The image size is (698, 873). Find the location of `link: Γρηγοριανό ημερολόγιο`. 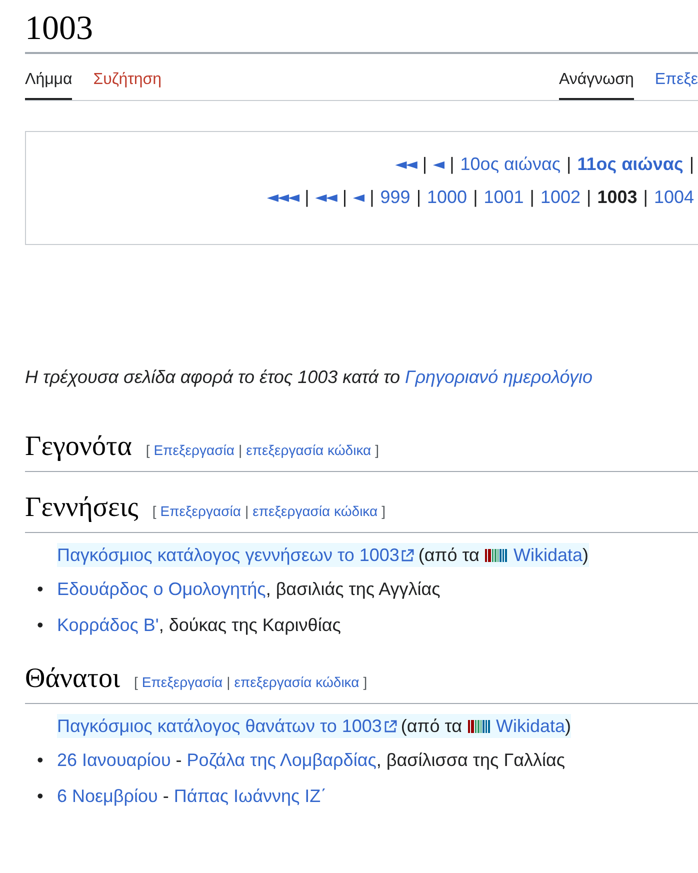

link: Γρηγοριανό ημερολόγιο is located at coordinates (498, 377).